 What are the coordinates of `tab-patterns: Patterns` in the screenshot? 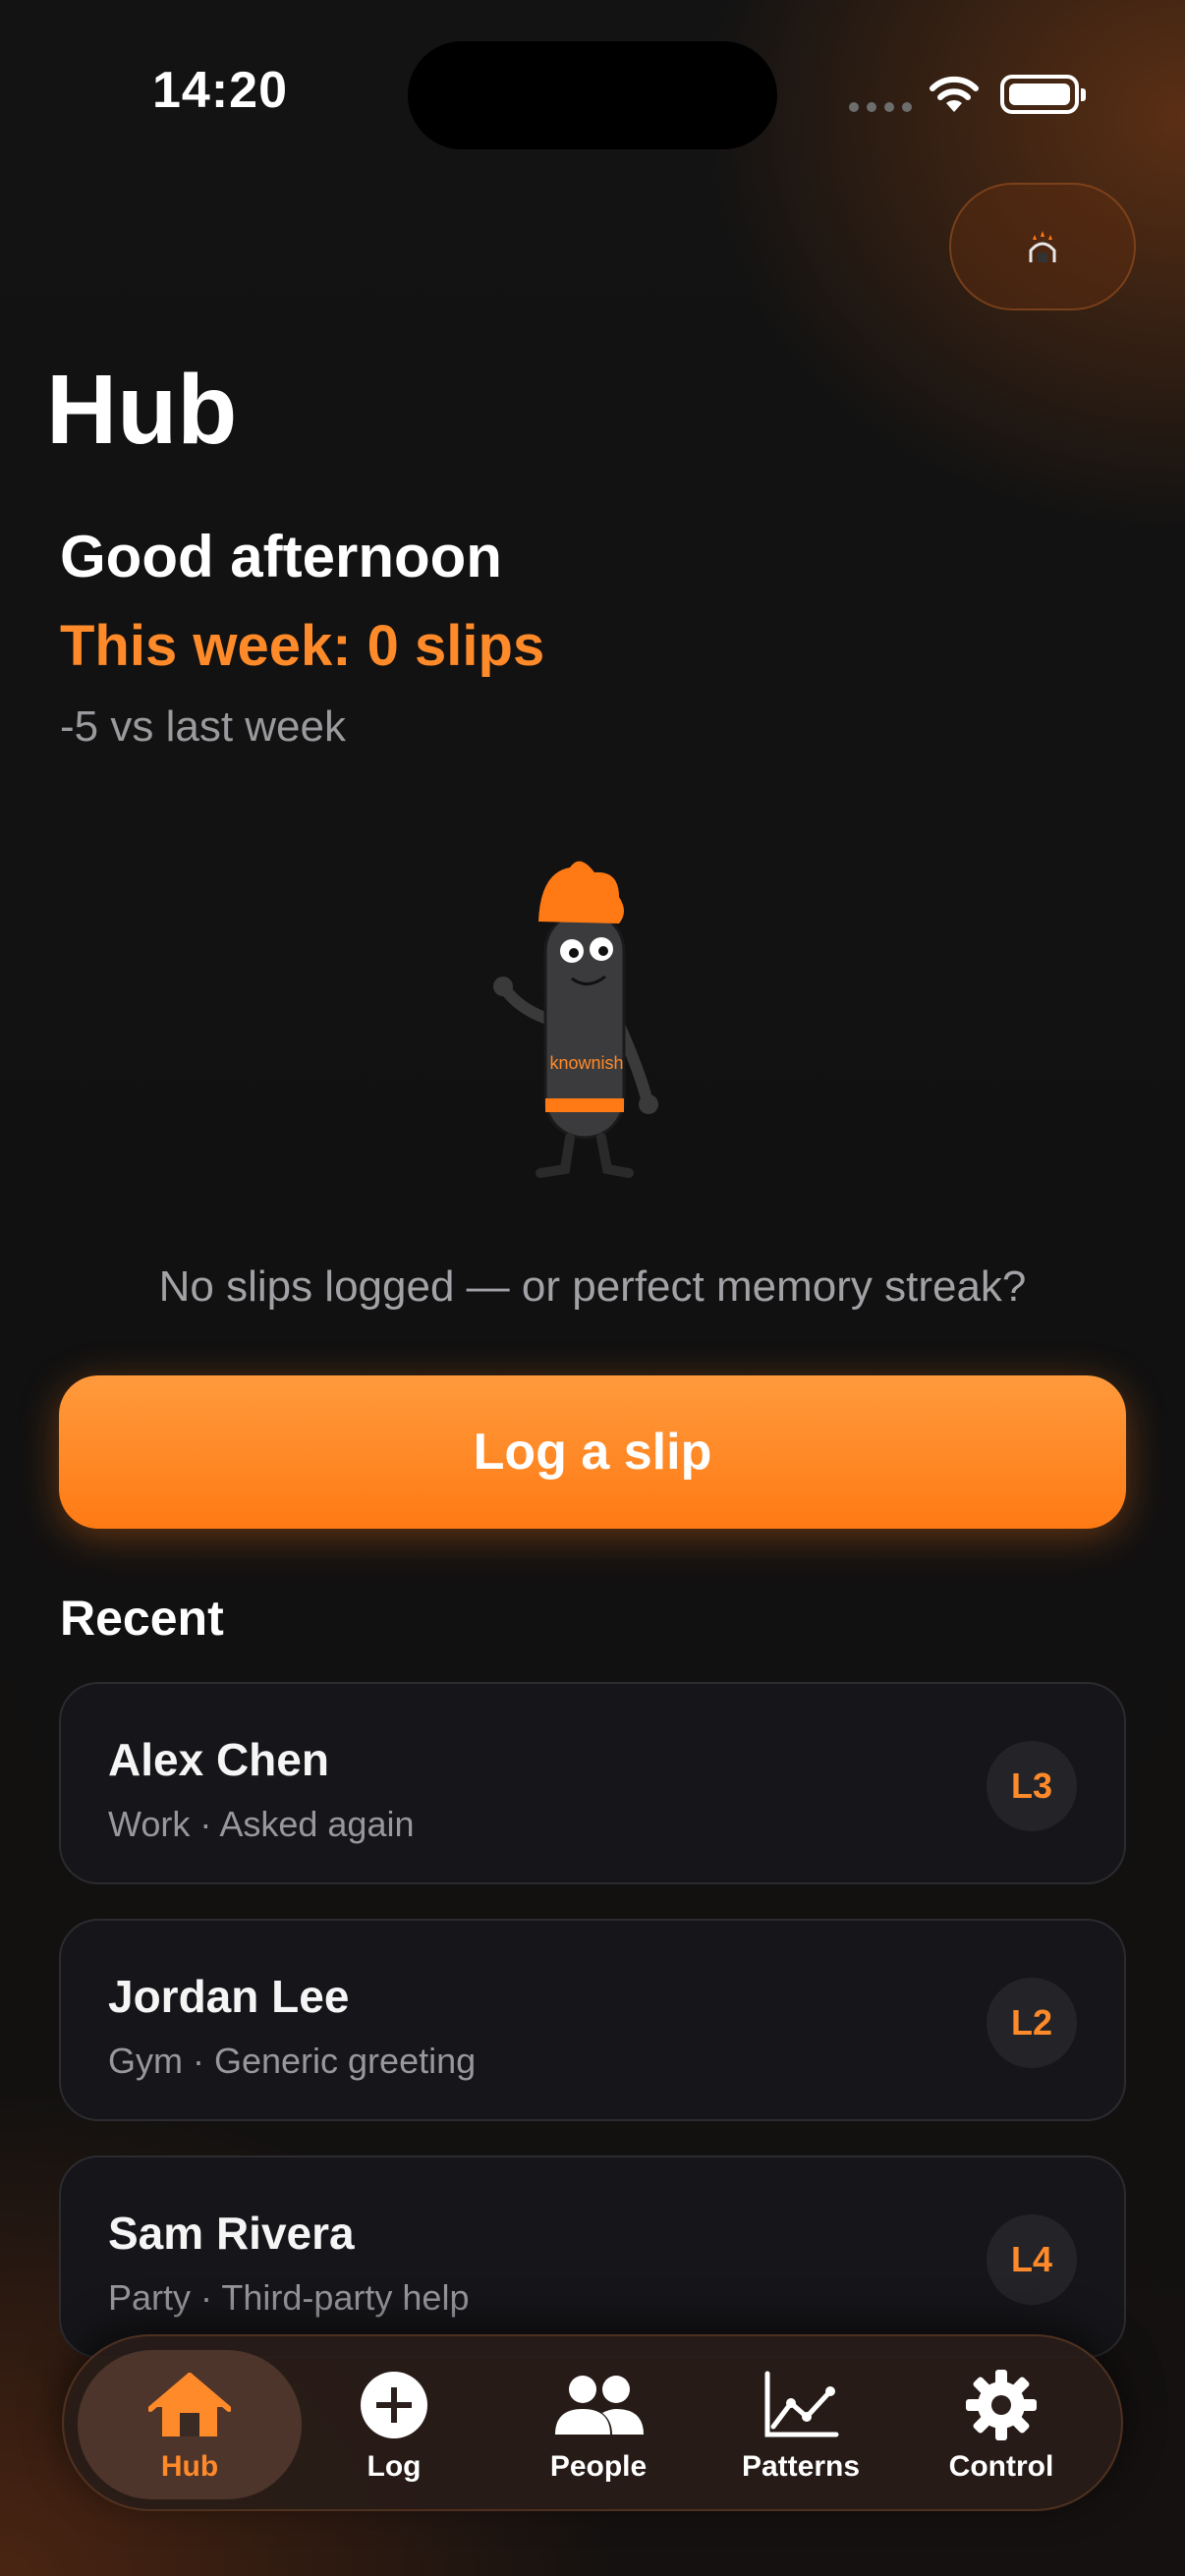 It's located at (801, 2424).